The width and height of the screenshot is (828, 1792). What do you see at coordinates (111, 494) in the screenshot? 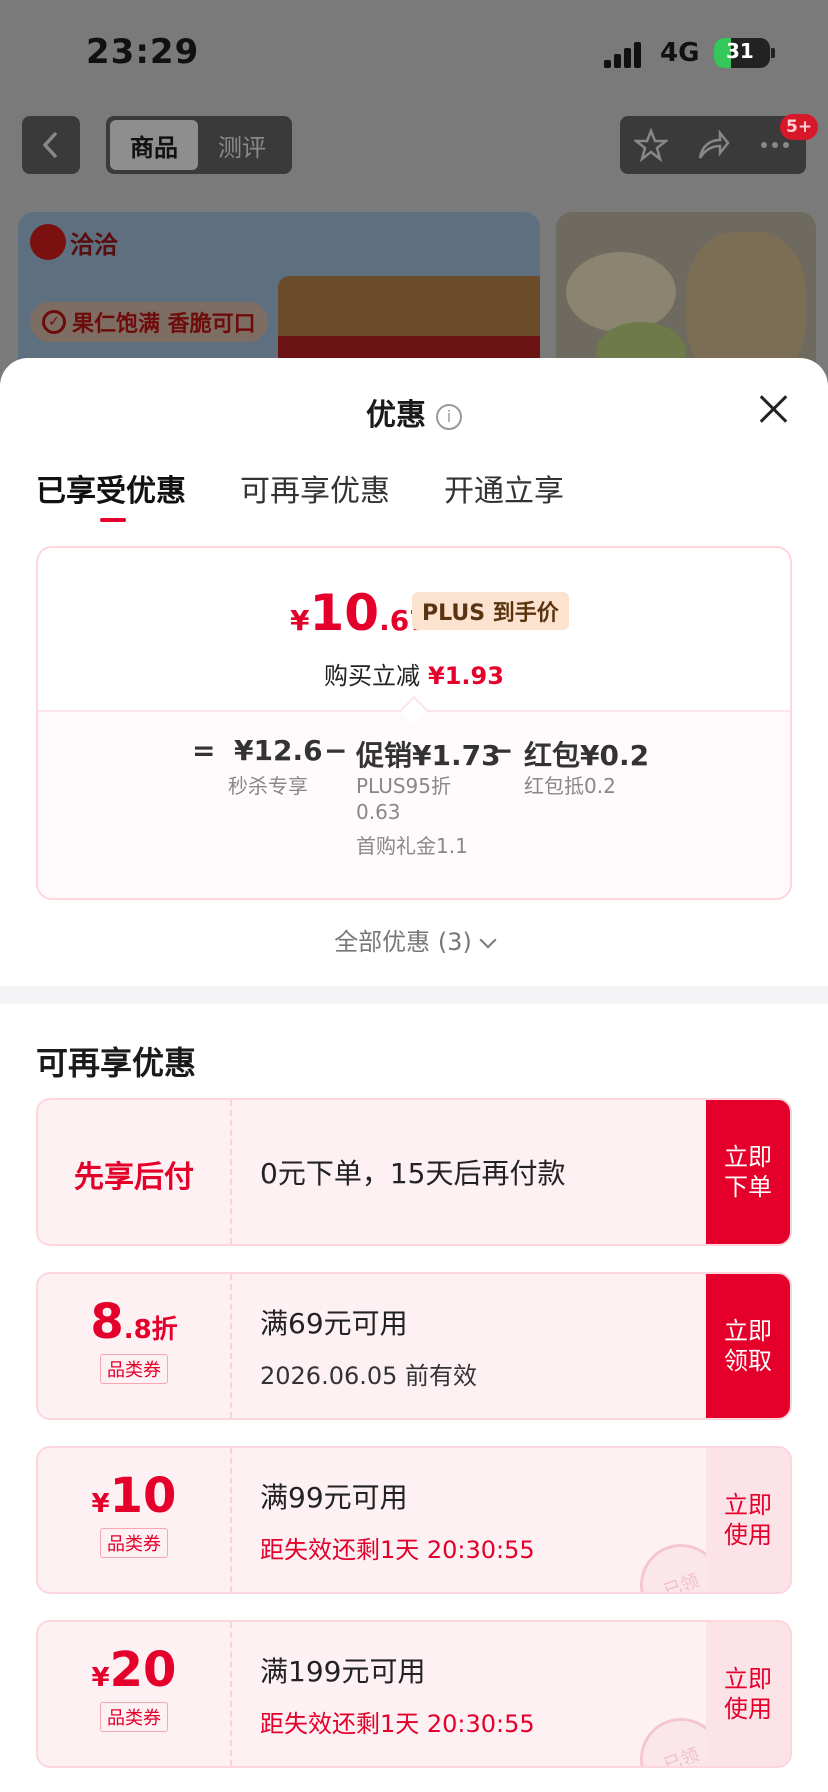
I see `tab-enjoyed: 已享受优惠` at bounding box center [111, 494].